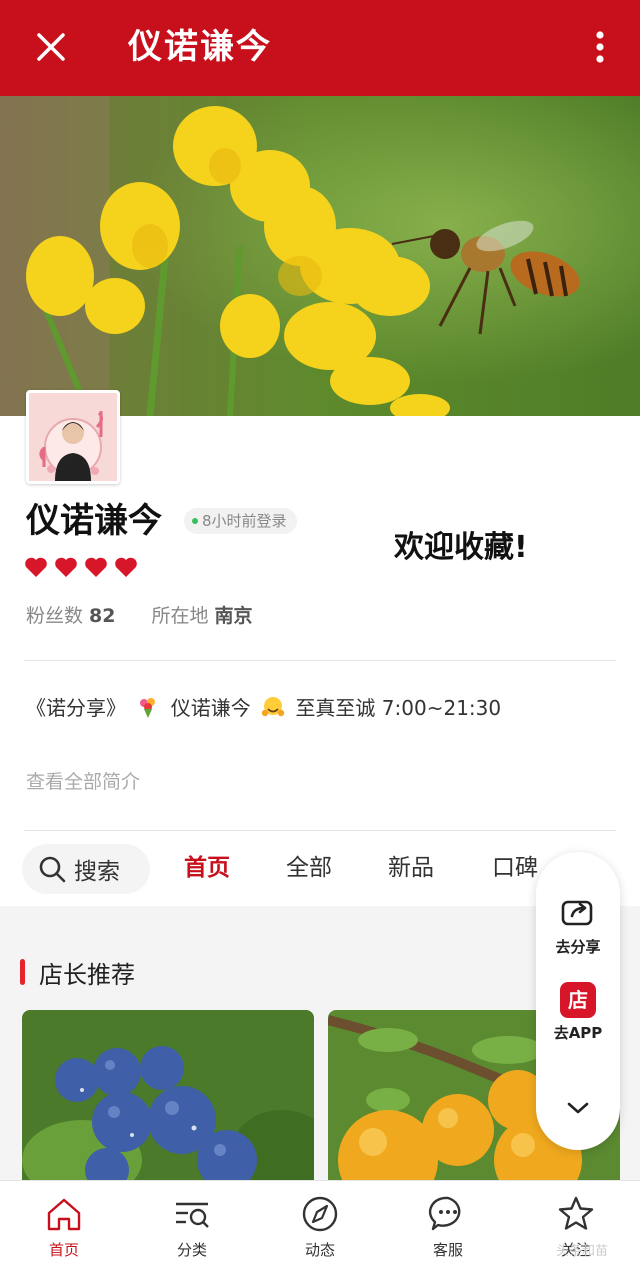 The width and height of the screenshot is (640, 1263). What do you see at coordinates (87, 974) in the screenshot?
I see `section-title-text: 店长推荐` at bounding box center [87, 974].